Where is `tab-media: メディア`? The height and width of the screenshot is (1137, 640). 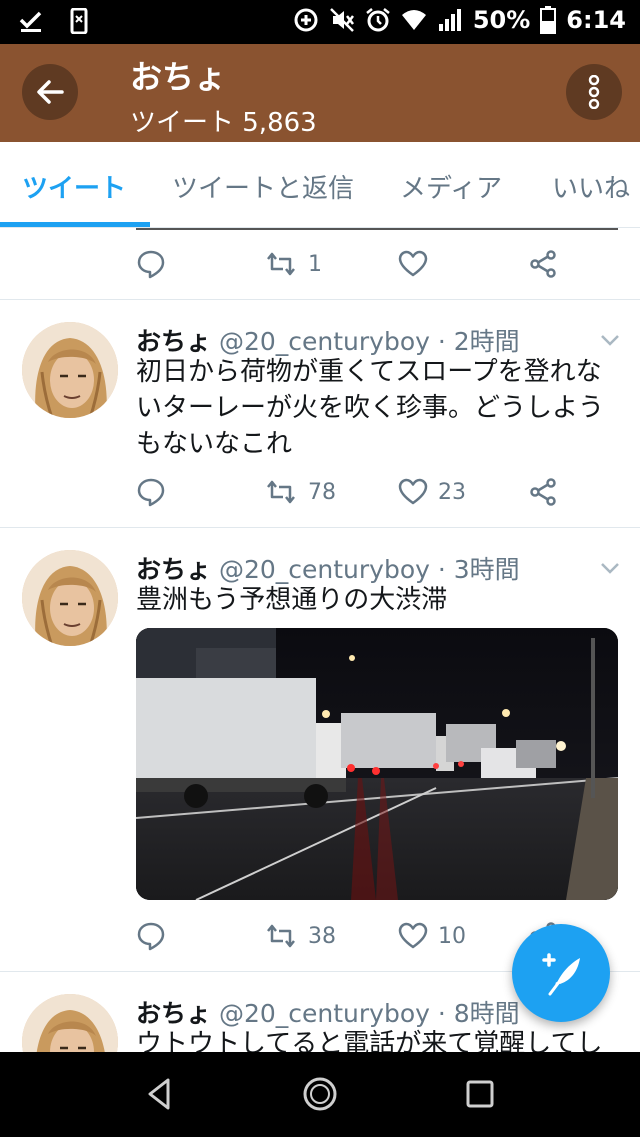 tab-media: メディア is located at coordinates (451, 186).